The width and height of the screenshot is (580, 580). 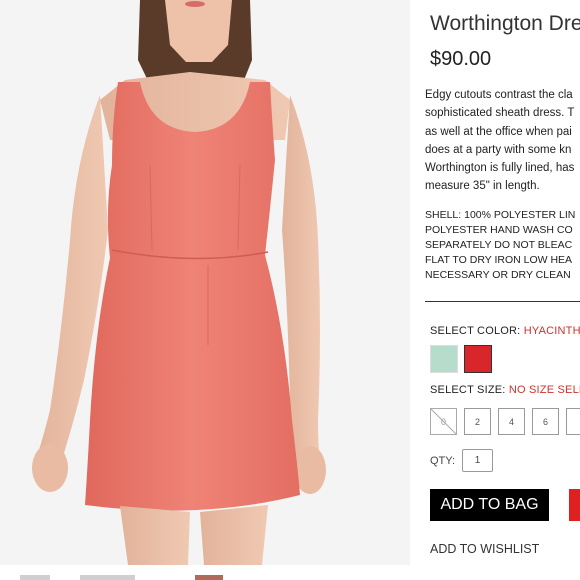 I want to click on description-line: does at a party with some kn, so click(x=498, y=149).